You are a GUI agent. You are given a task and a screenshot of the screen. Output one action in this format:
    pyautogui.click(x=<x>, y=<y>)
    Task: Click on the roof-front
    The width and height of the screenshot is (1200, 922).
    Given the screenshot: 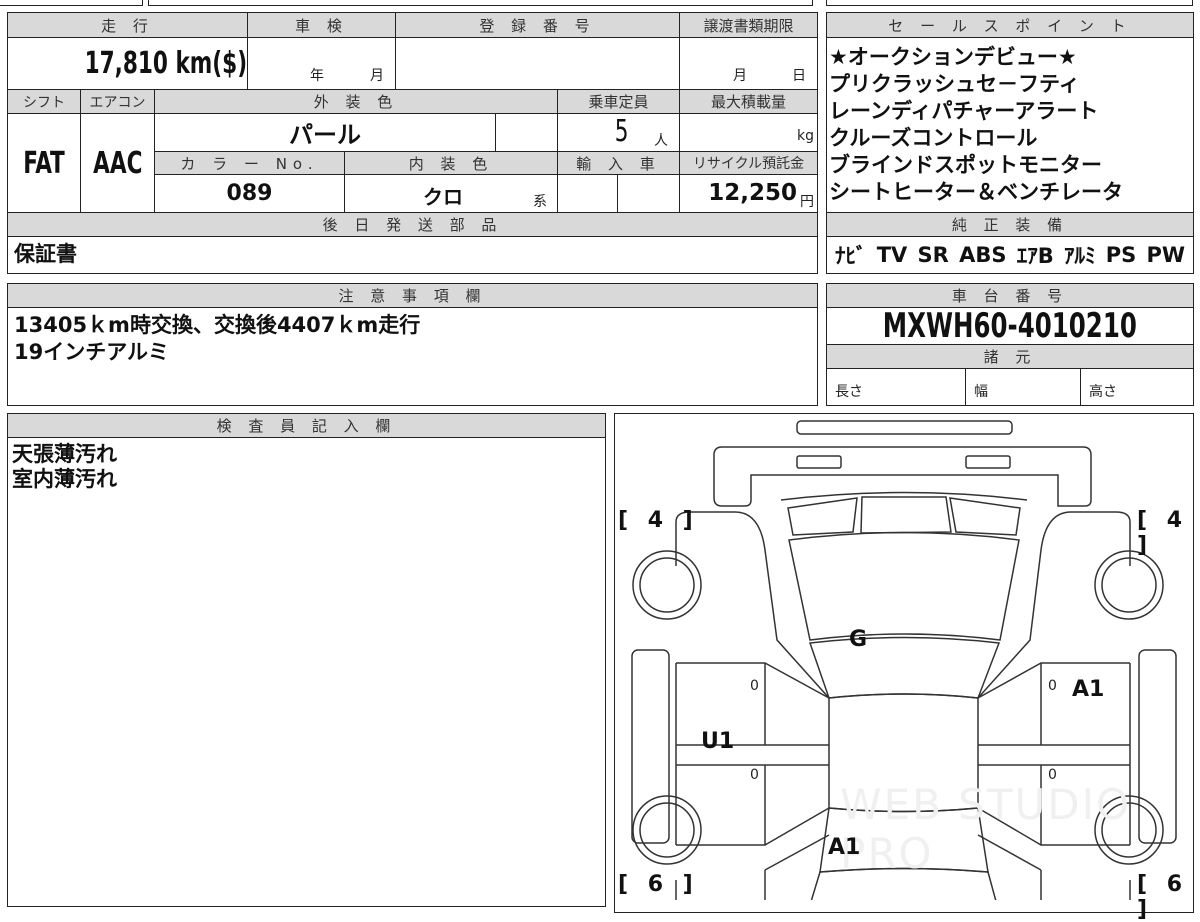 What is the action you would take?
    pyautogui.click(x=904, y=667)
    